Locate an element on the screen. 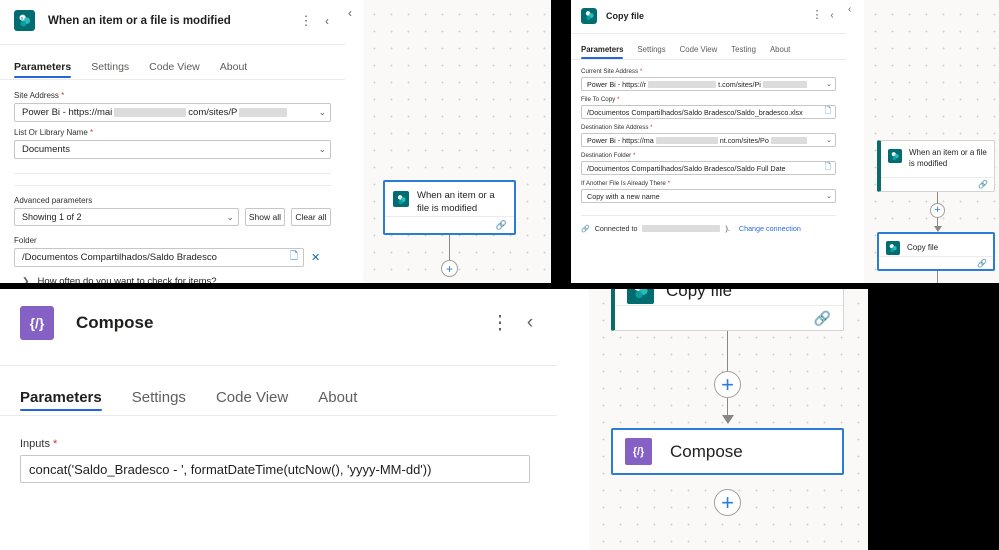  current-site-address-dropdown: Power Bi - https://r t.com/sites/Pi ⌄ is located at coordinates (708, 84).